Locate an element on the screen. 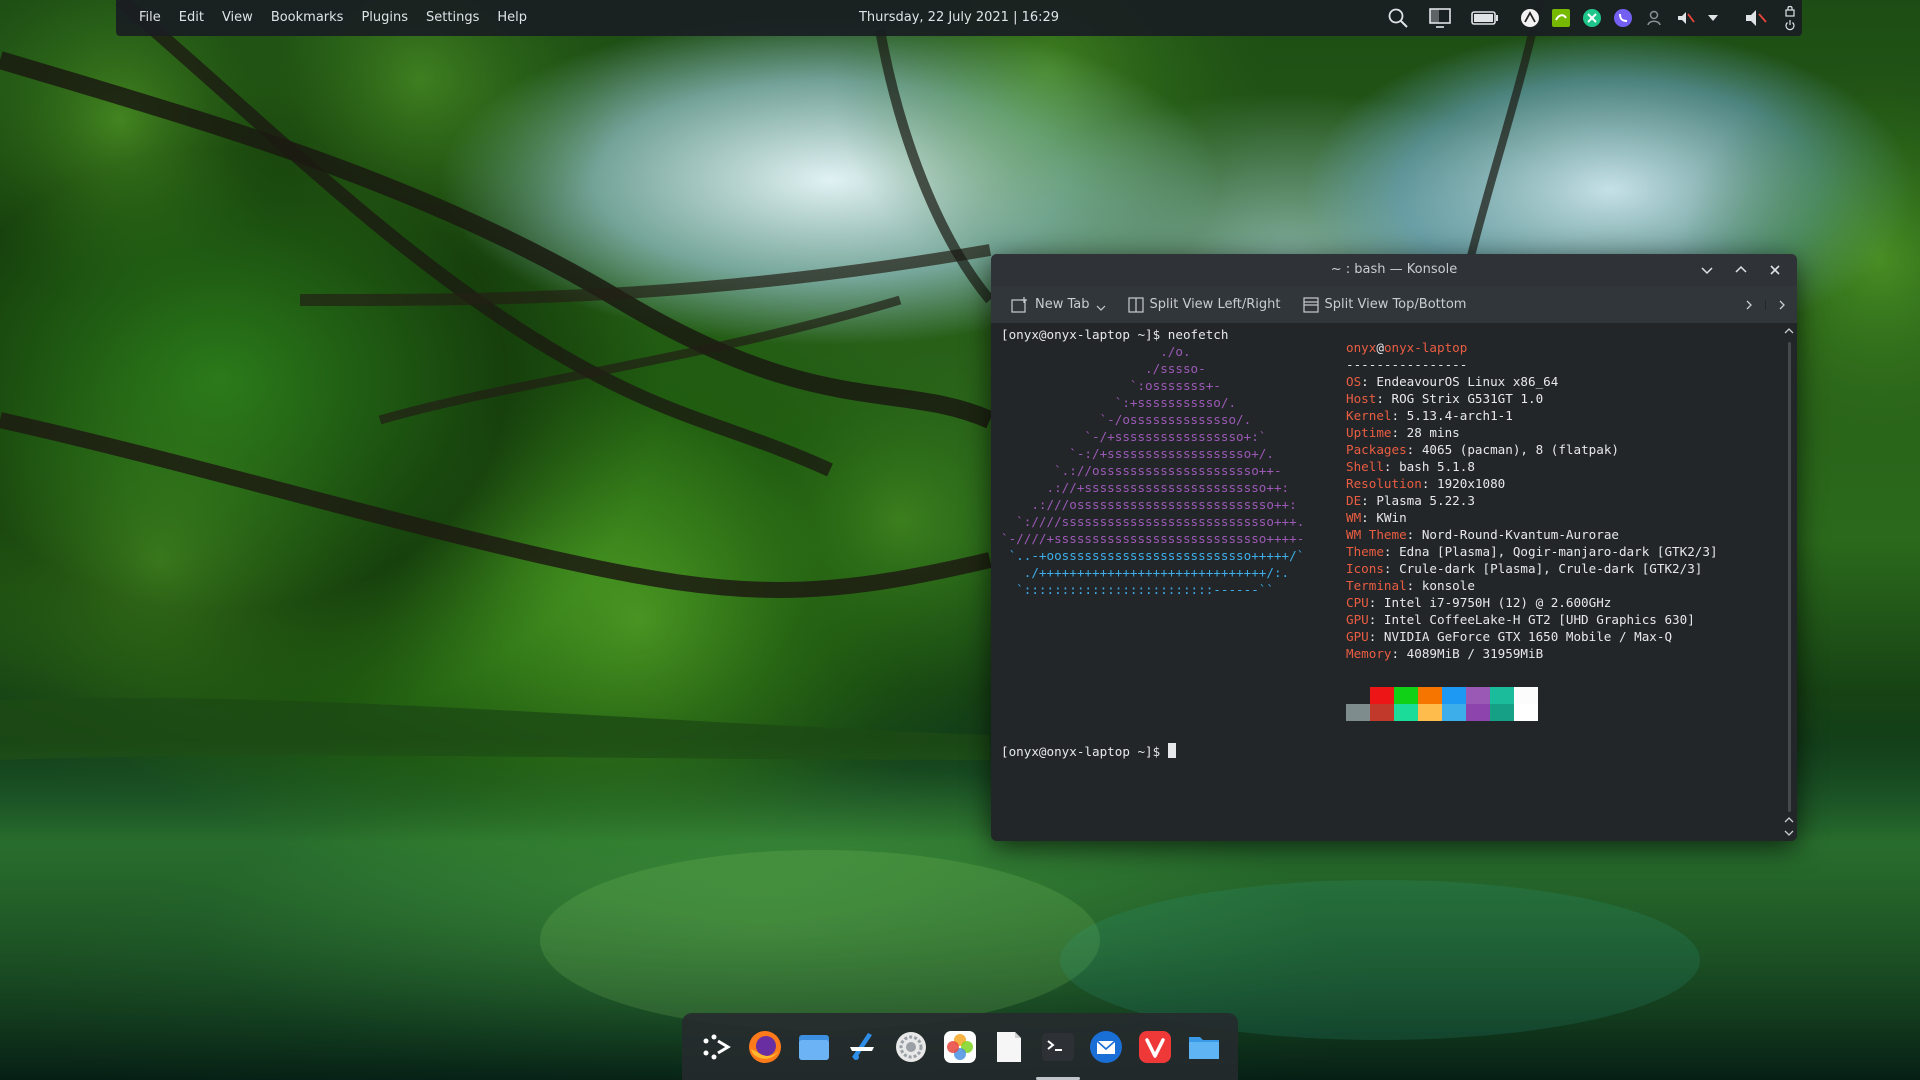 The width and height of the screenshot is (1920, 1080). scroll-up-icon is located at coordinates (1789, 331).